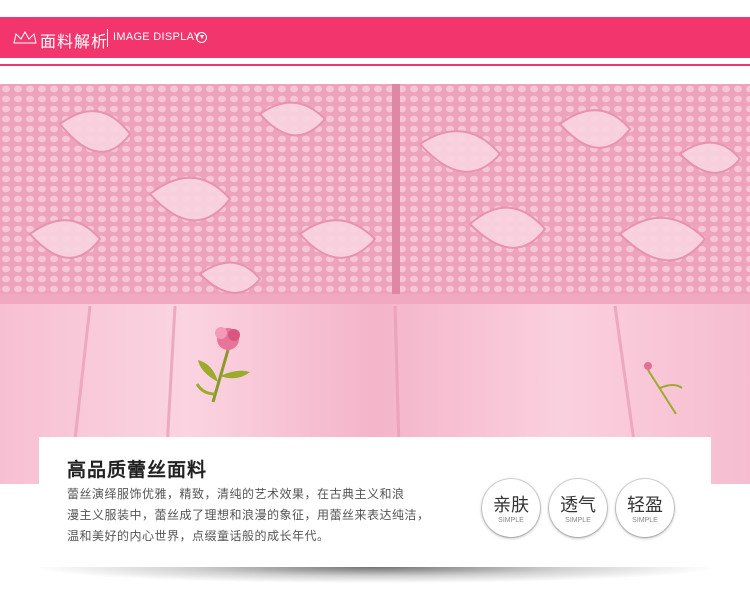 This screenshot has height=608, width=750. Describe the element at coordinates (201, 37) in the screenshot. I see `chevron-down-circle-icon` at that location.